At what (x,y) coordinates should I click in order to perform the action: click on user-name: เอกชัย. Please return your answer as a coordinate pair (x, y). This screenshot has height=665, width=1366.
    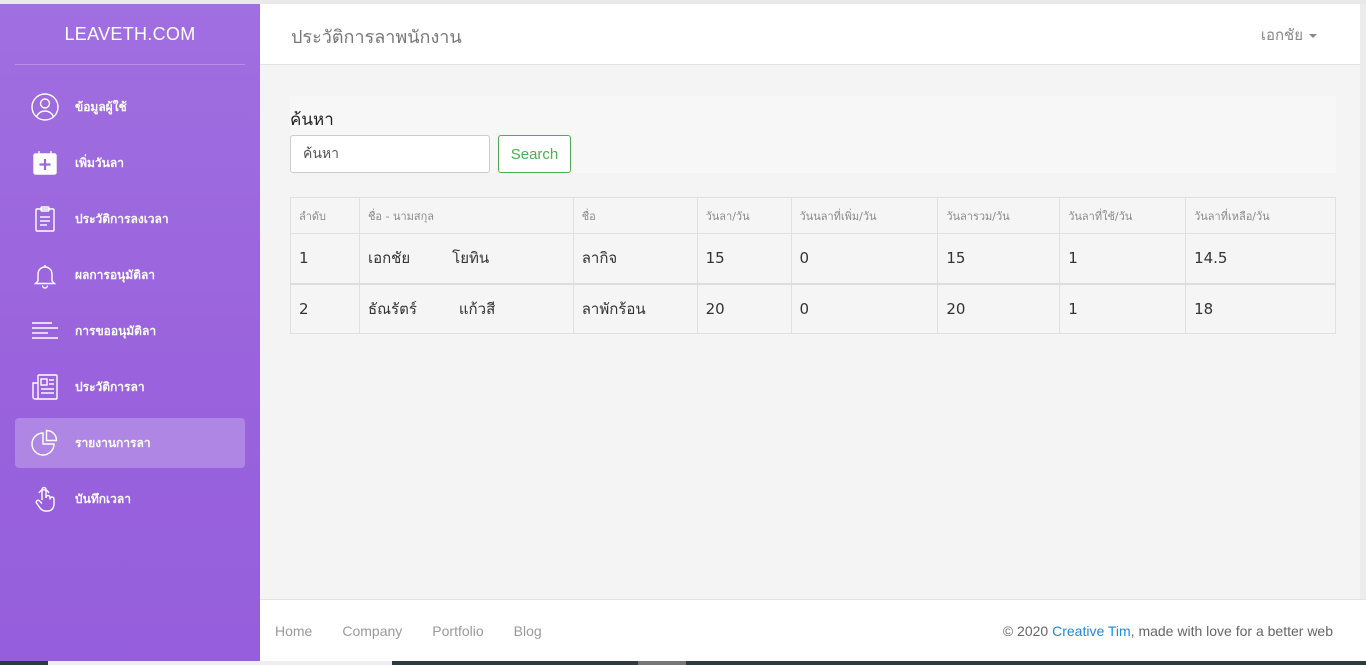
    Looking at the image, I should click on (1281, 35).